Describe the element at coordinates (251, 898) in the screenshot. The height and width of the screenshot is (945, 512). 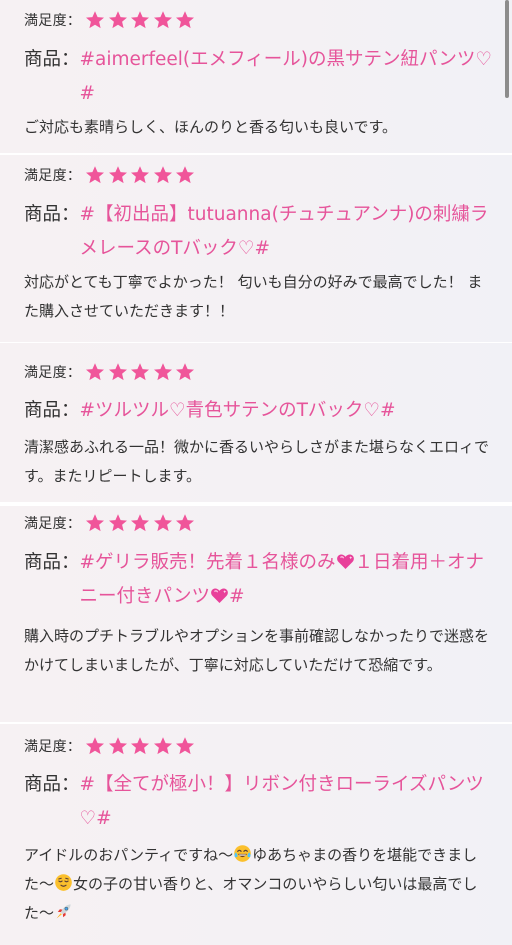
I see `comment-part: 女の子の甘い香りと、オマンコのいやらしい匂いは最高でした〜` at that location.